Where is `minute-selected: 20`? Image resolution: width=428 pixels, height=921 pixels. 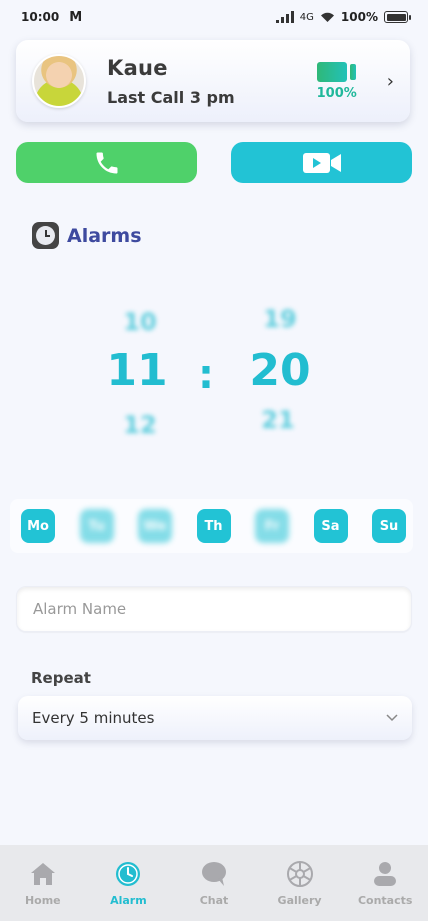 minute-selected: 20 is located at coordinates (280, 370).